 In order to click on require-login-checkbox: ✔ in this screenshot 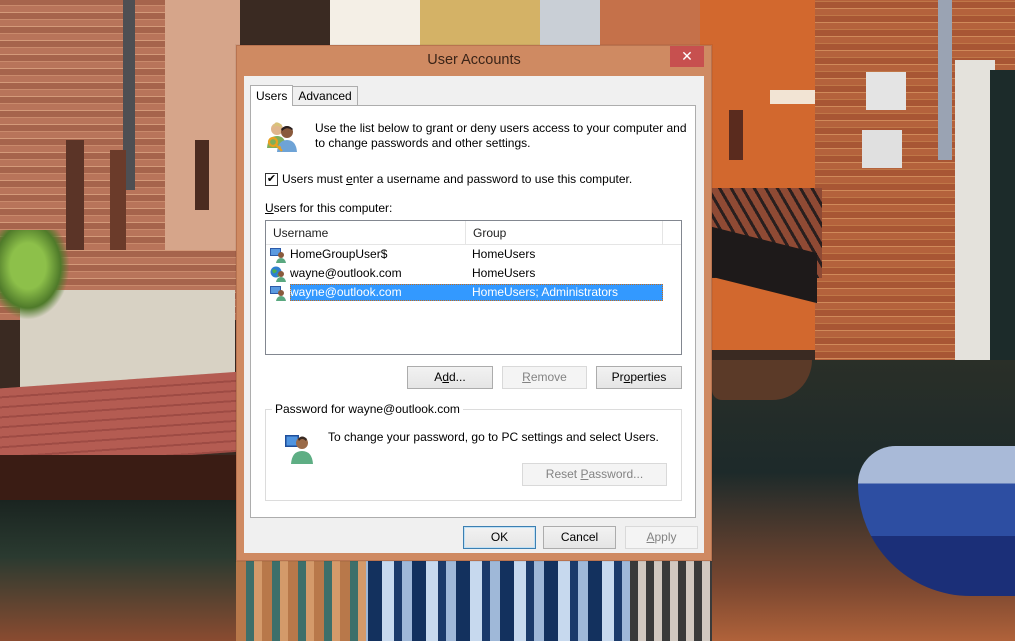, I will do `click(271, 179)`.